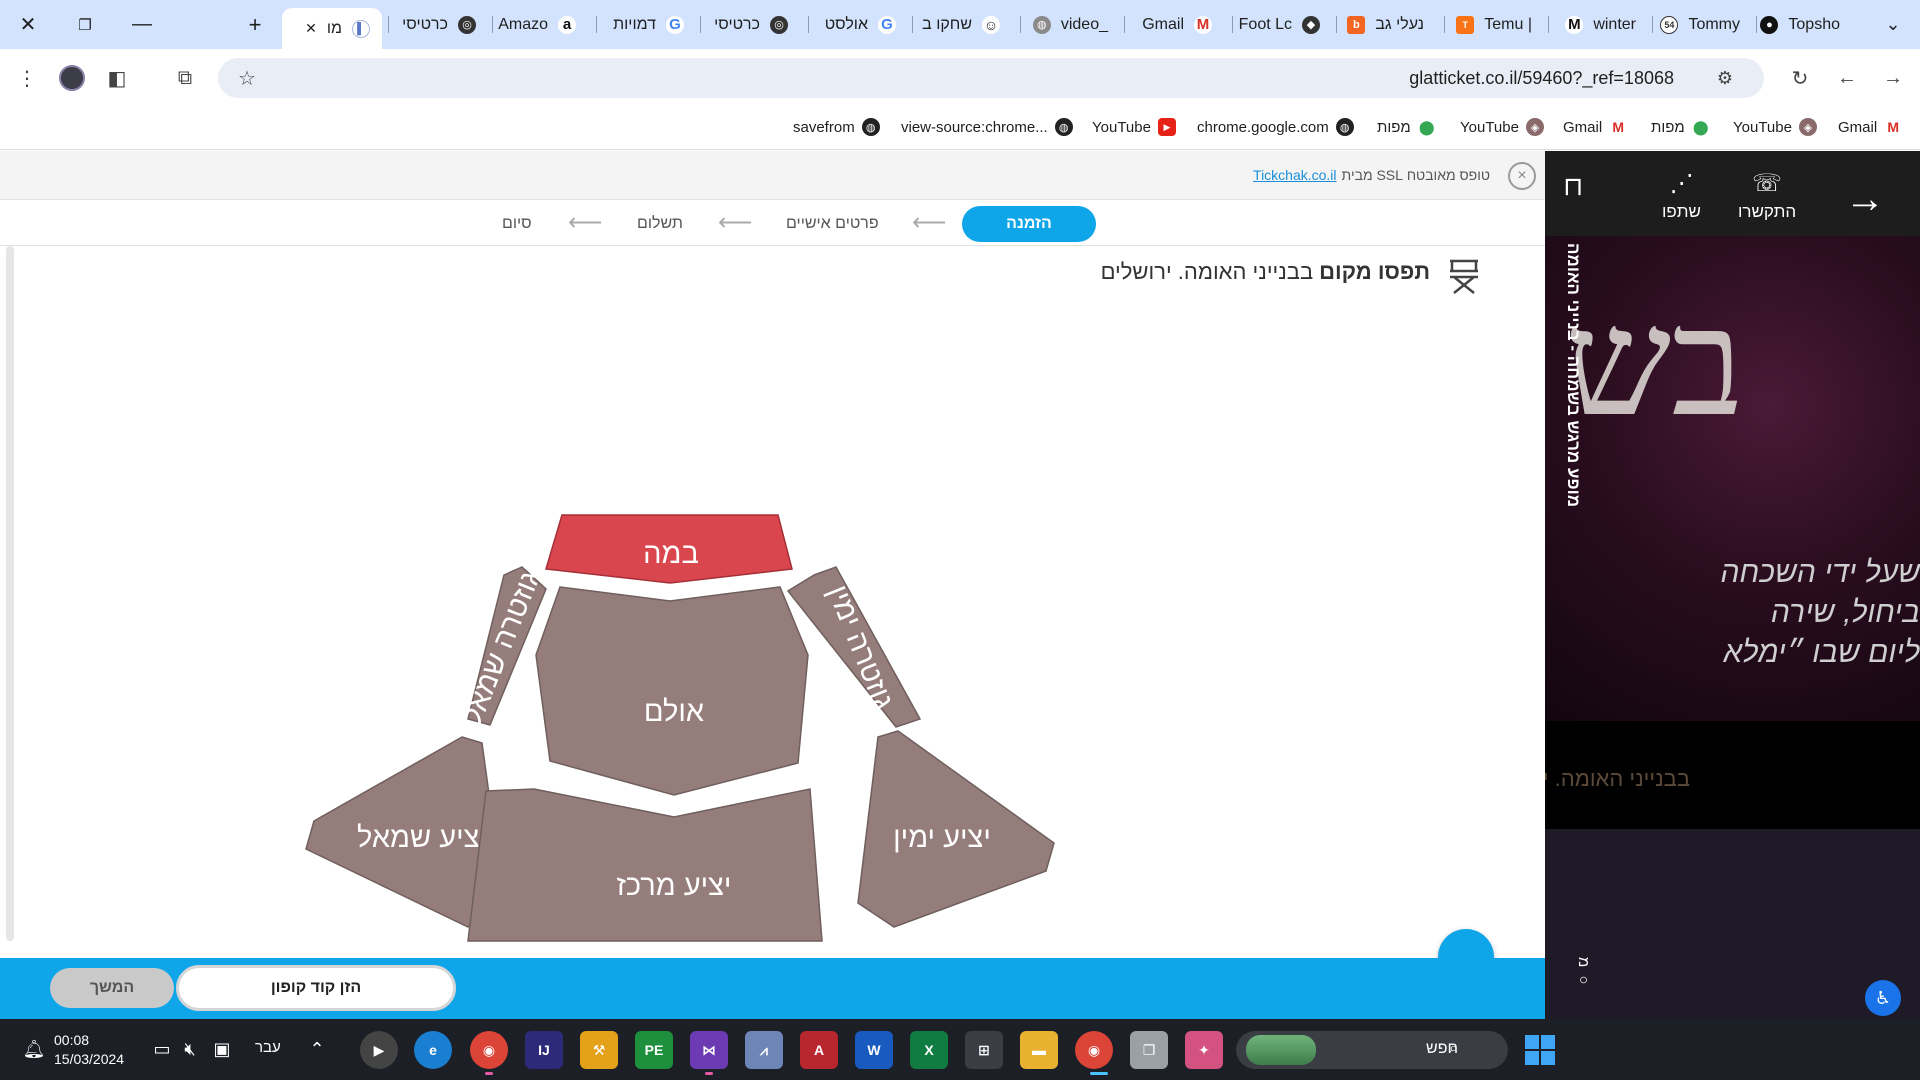 The width and height of the screenshot is (1920, 1080). What do you see at coordinates (660, 224) in the screenshot?
I see `step-payment: תשלום` at bounding box center [660, 224].